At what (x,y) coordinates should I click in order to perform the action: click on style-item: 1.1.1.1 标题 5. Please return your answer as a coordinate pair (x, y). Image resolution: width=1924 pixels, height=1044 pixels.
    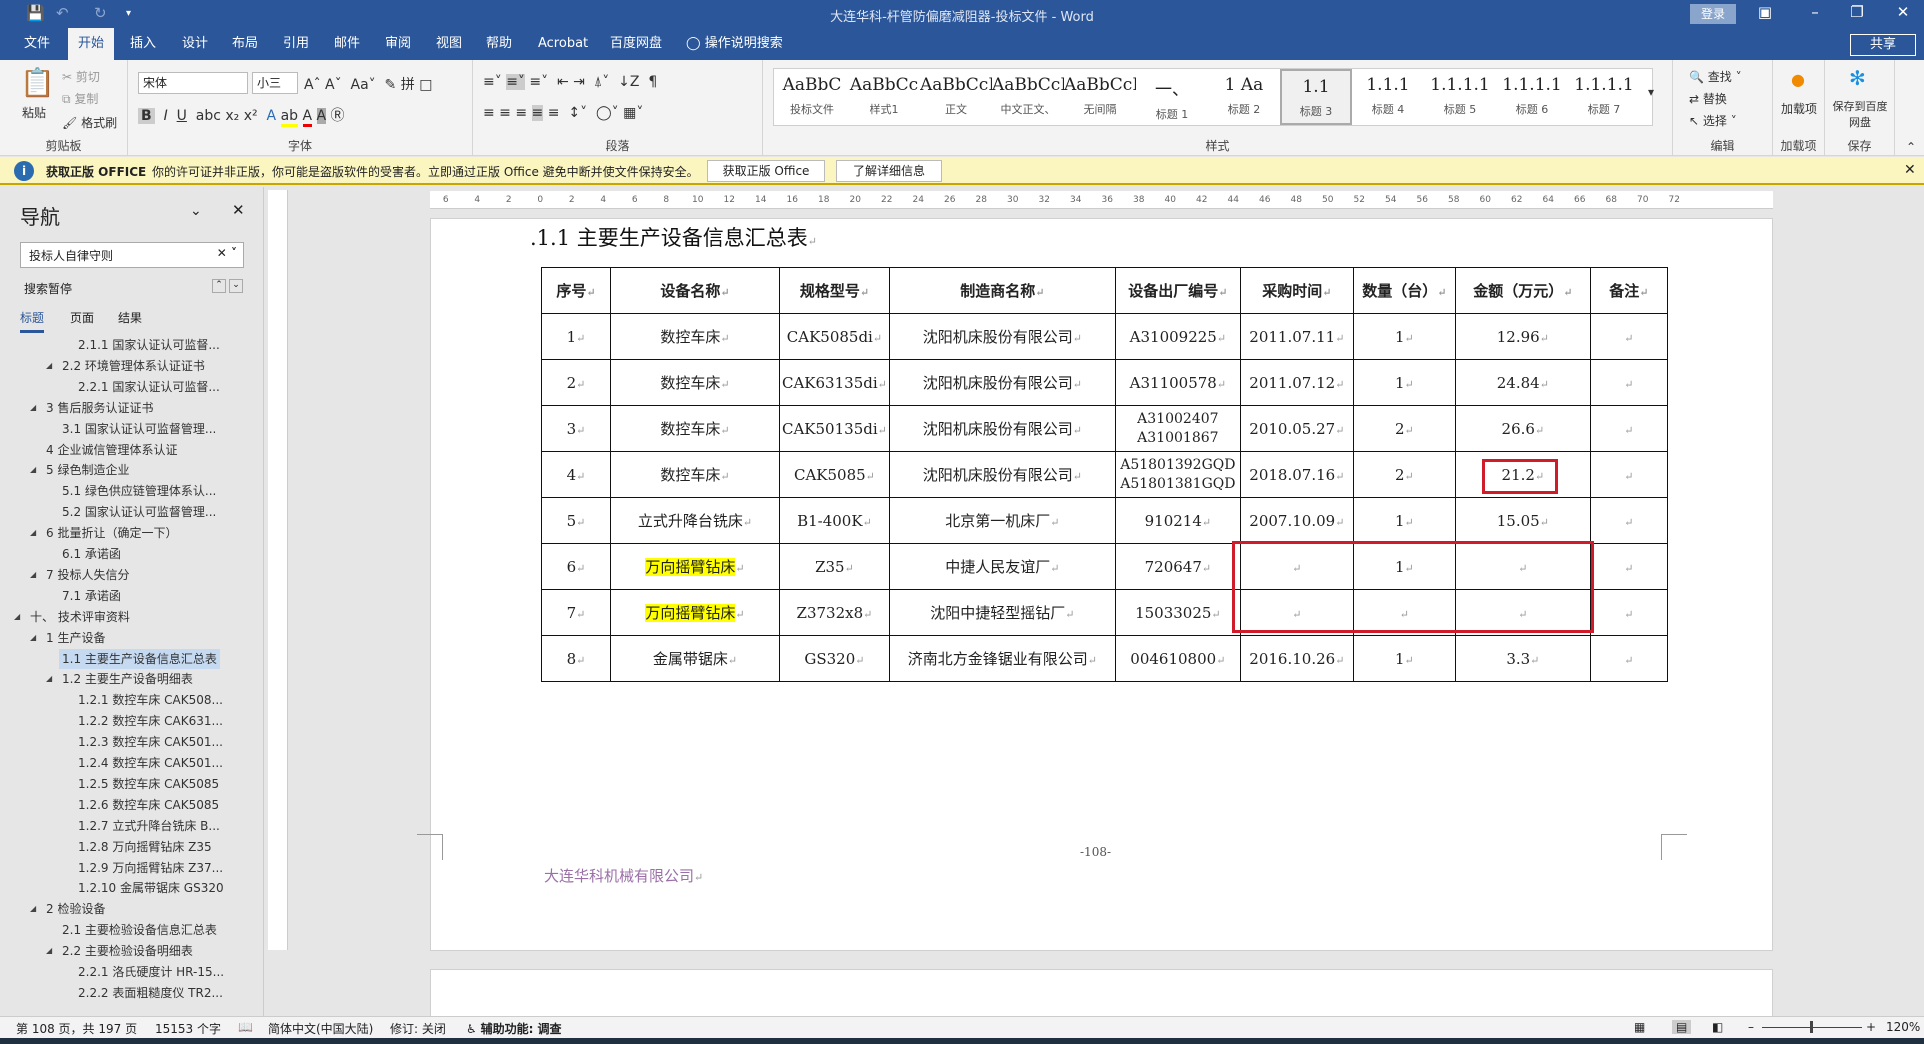
    Looking at the image, I should click on (1460, 97).